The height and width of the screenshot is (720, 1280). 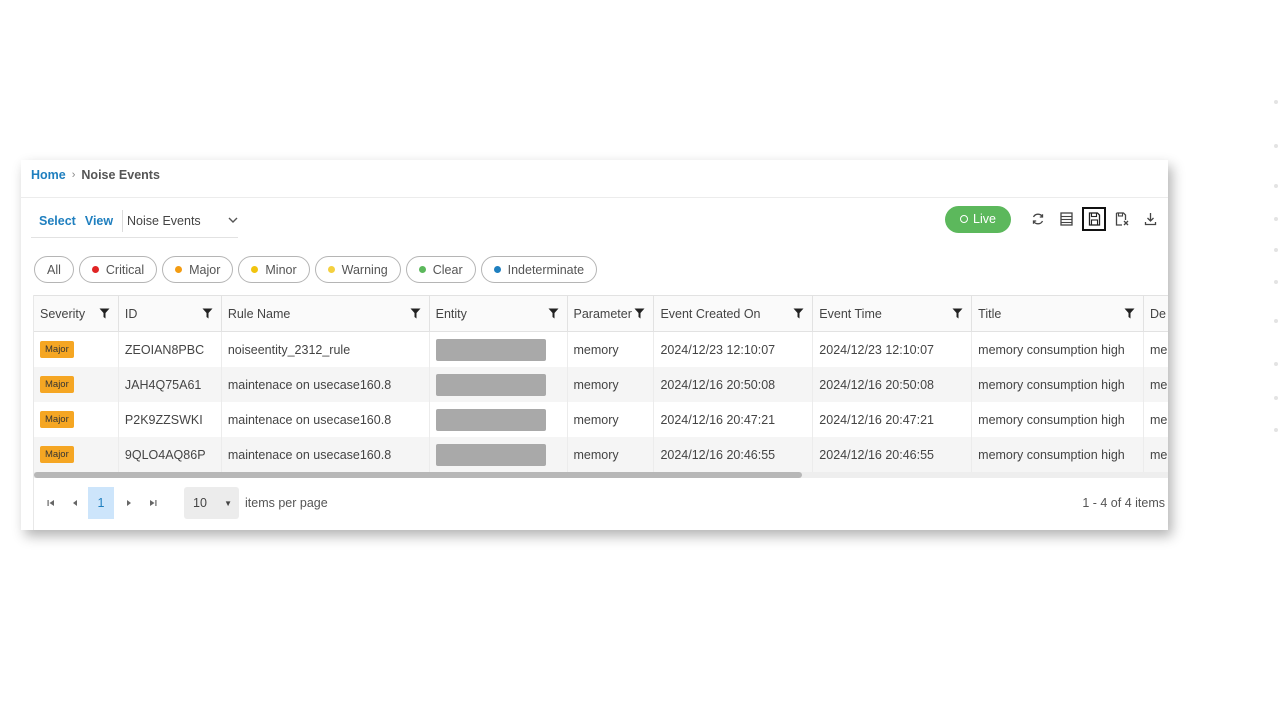 I want to click on live-status-icon, so click(x=964, y=219).